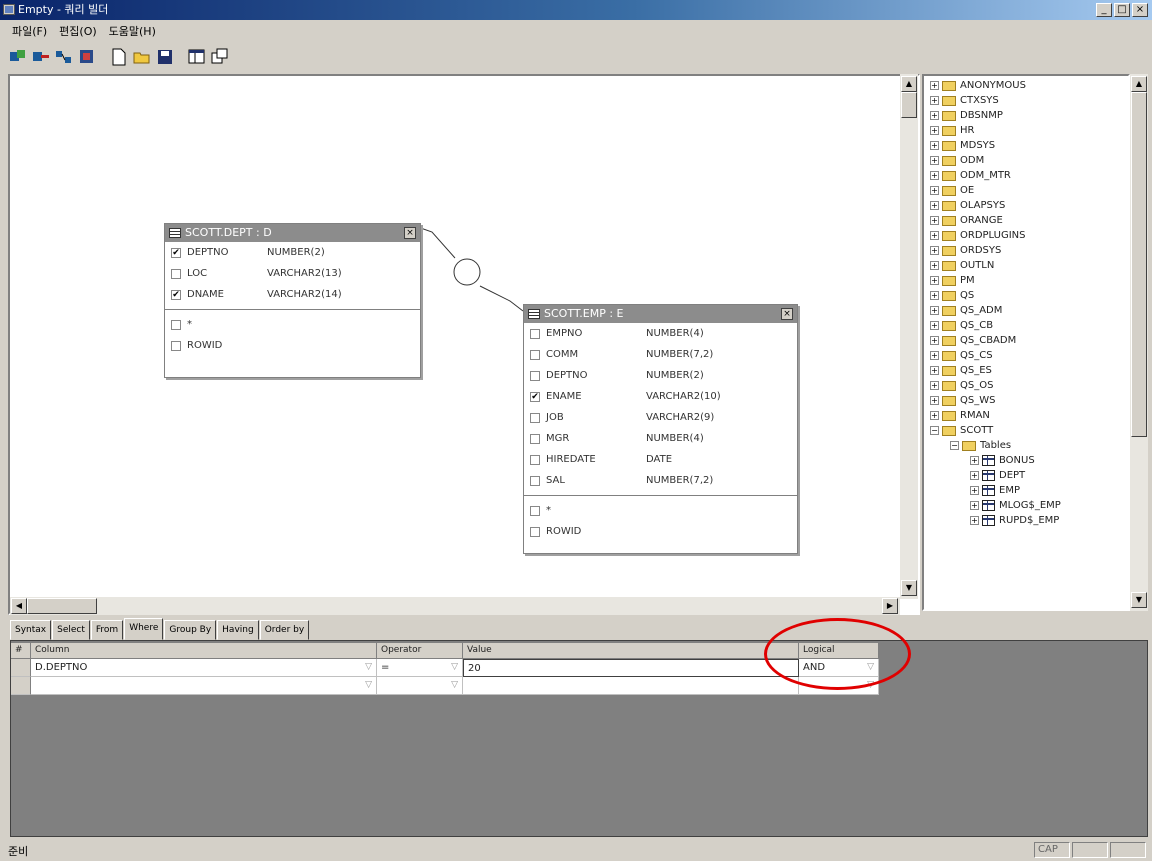  Describe the element at coordinates (966, 220) in the screenshot. I see `tree-item-schema: + ORANGE` at that location.